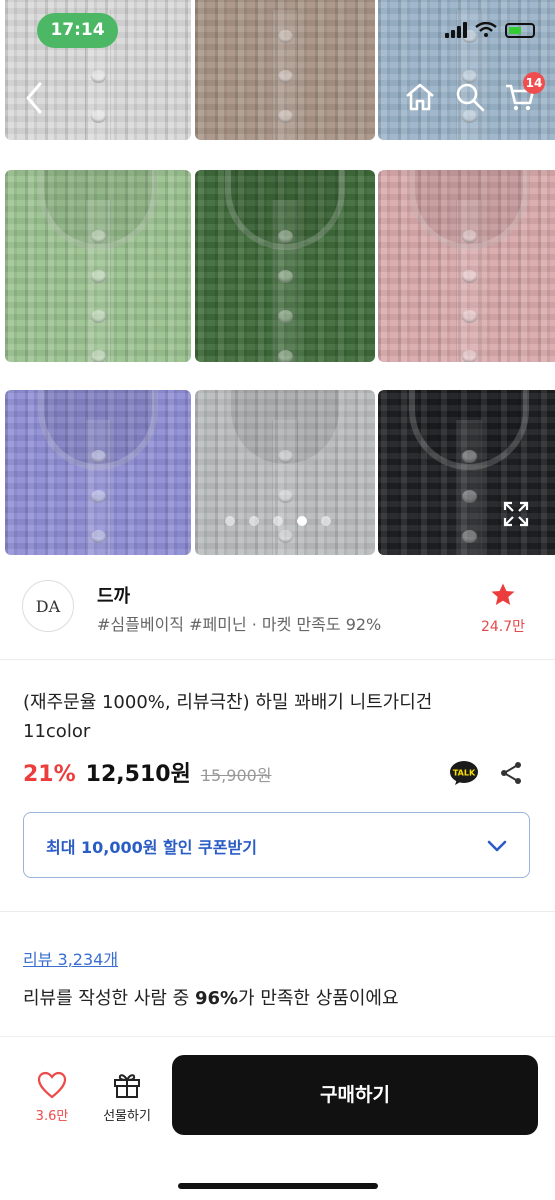 The image size is (555, 1200). What do you see at coordinates (277, 911) in the screenshot?
I see `section-divider` at bounding box center [277, 911].